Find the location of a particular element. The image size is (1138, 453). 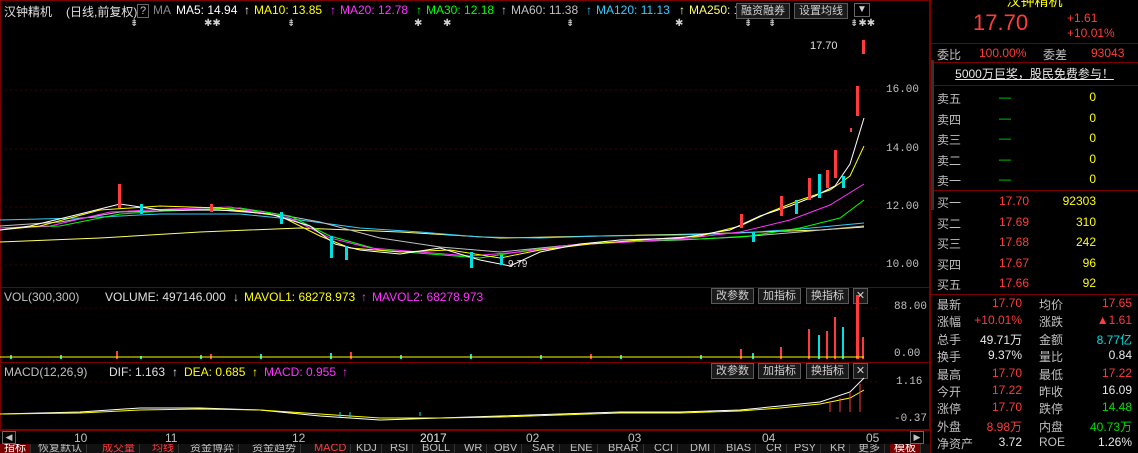

quote-stock-name: 汉钟精机 is located at coordinates (1034, 4).